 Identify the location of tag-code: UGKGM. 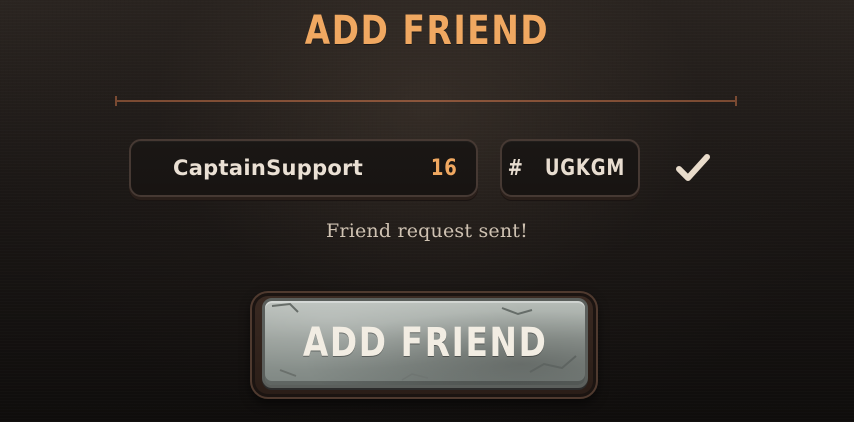
(584, 168).